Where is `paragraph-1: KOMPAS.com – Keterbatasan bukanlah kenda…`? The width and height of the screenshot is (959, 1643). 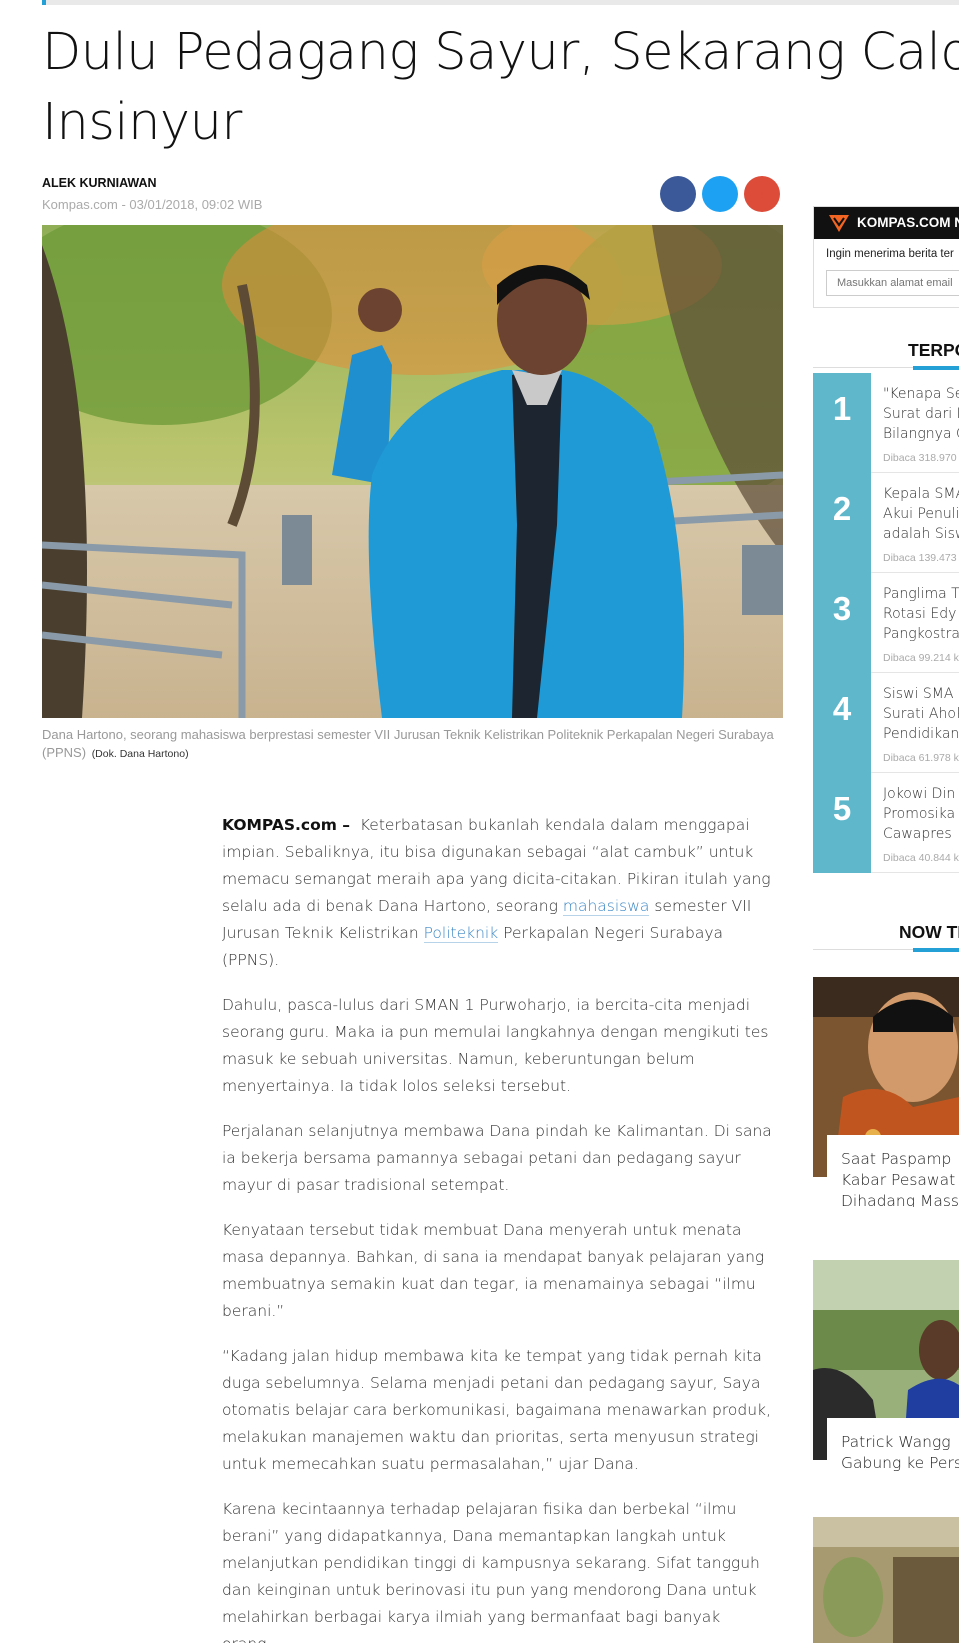
paragraph-1: KOMPAS.com – Keterbatasan bukanlah kenda… is located at coordinates (498, 893).